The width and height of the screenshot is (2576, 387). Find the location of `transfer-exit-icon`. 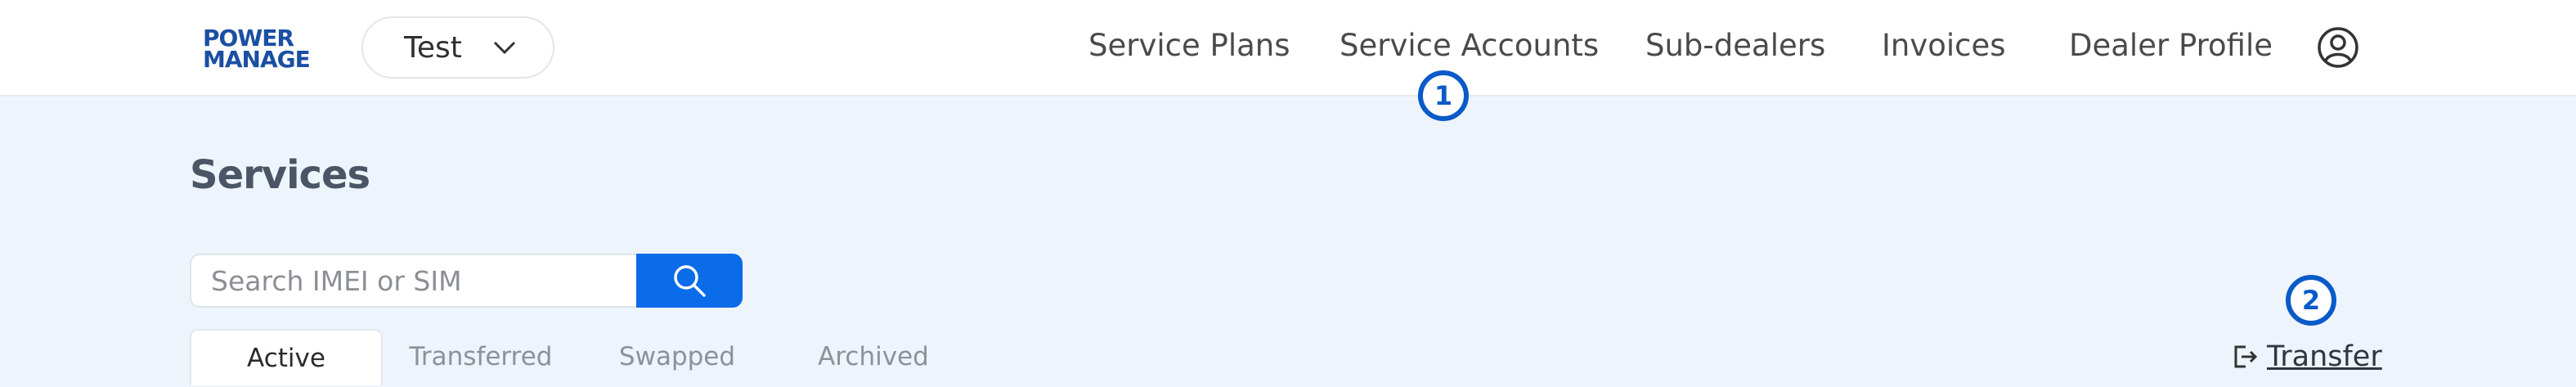

transfer-exit-icon is located at coordinates (2246, 357).